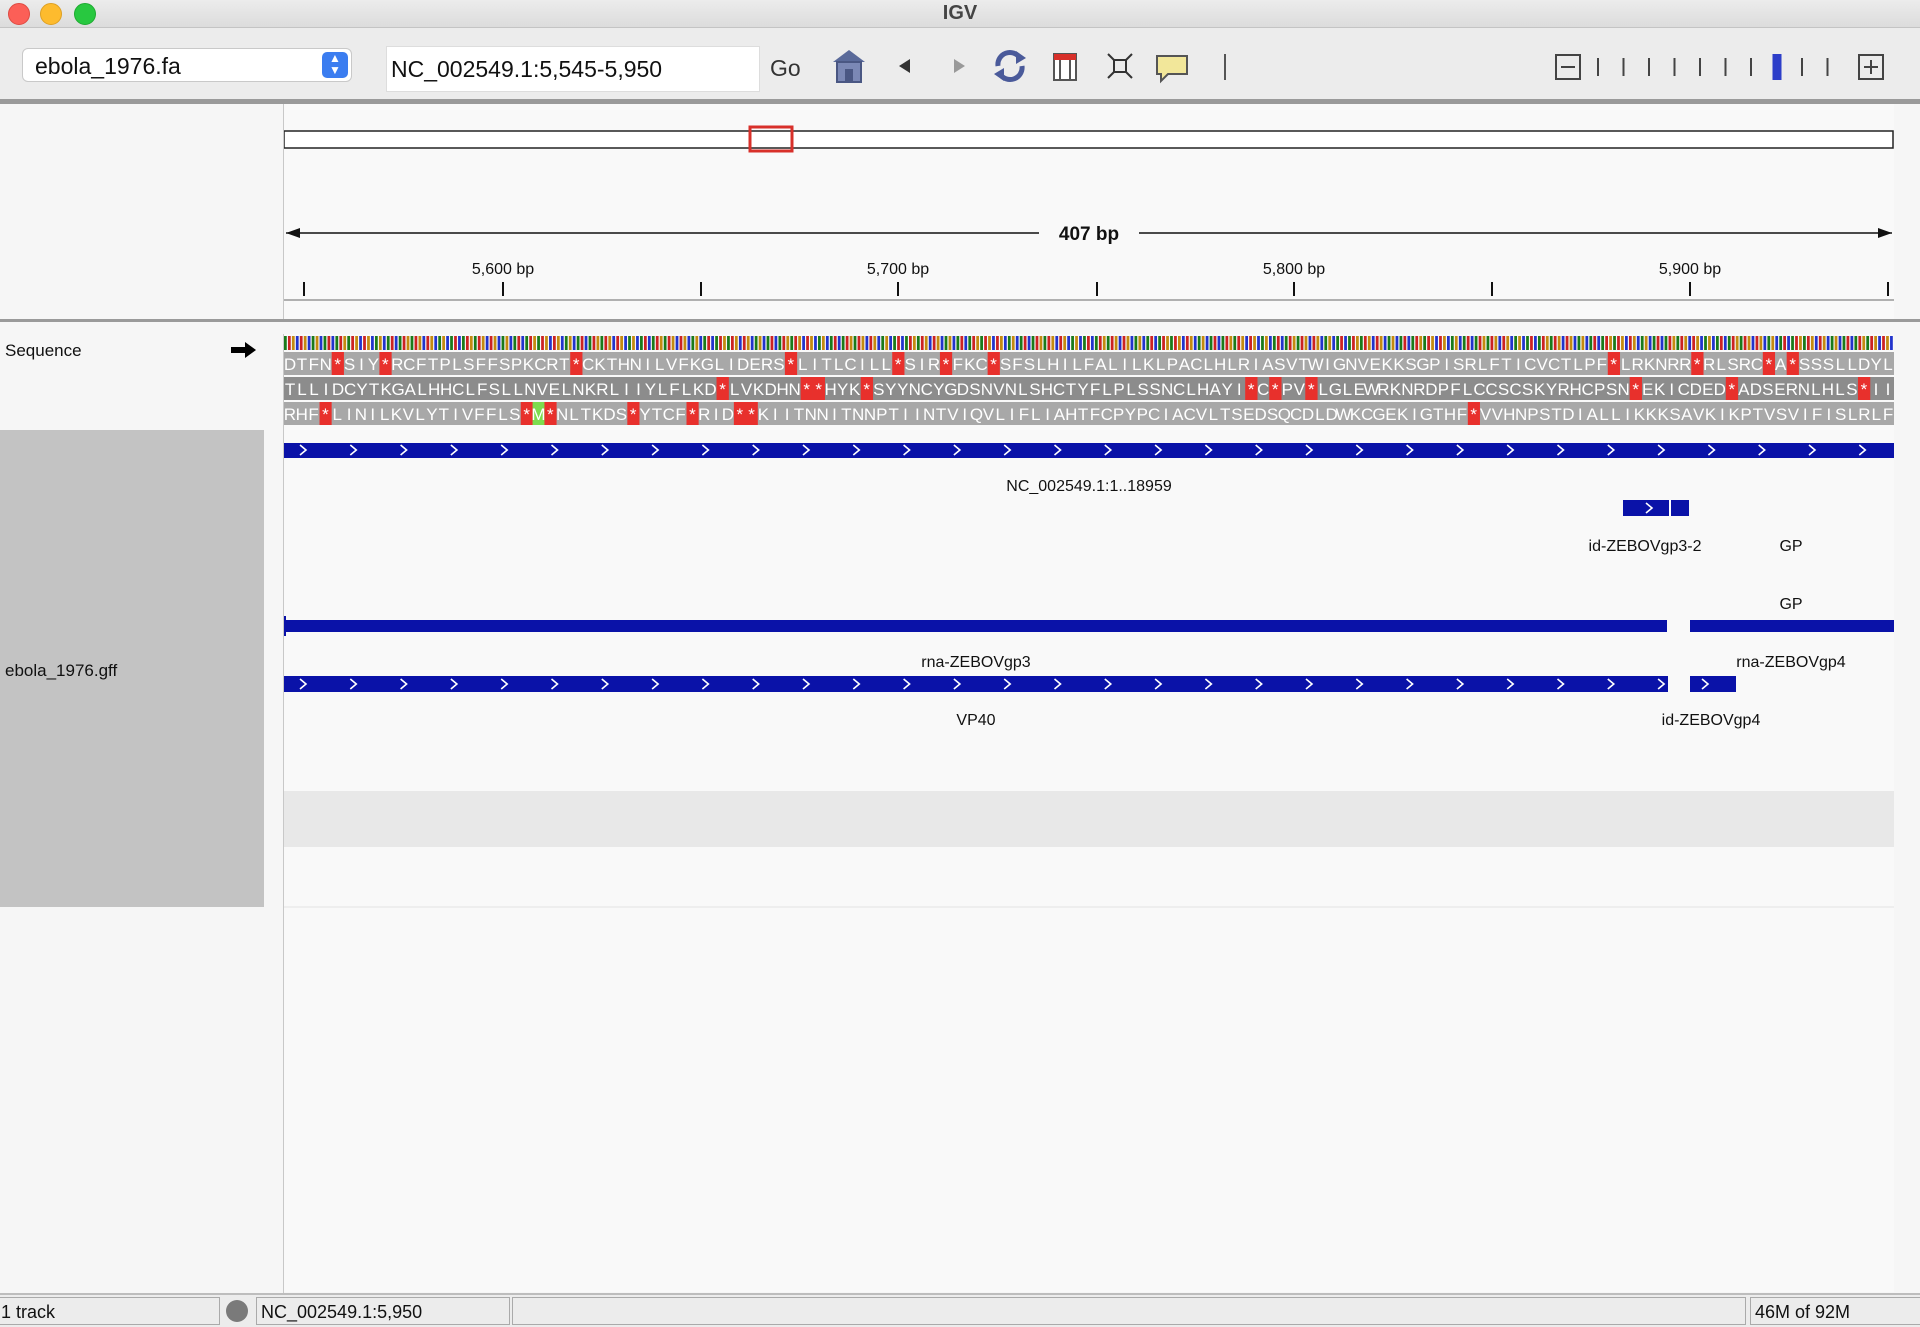 The width and height of the screenshot is (1920, 1327). Describe the element at coordinates (975, 662) in the screenshot. I see `mrna-gp3-label: rna-ZEBOVgp3` at that location.